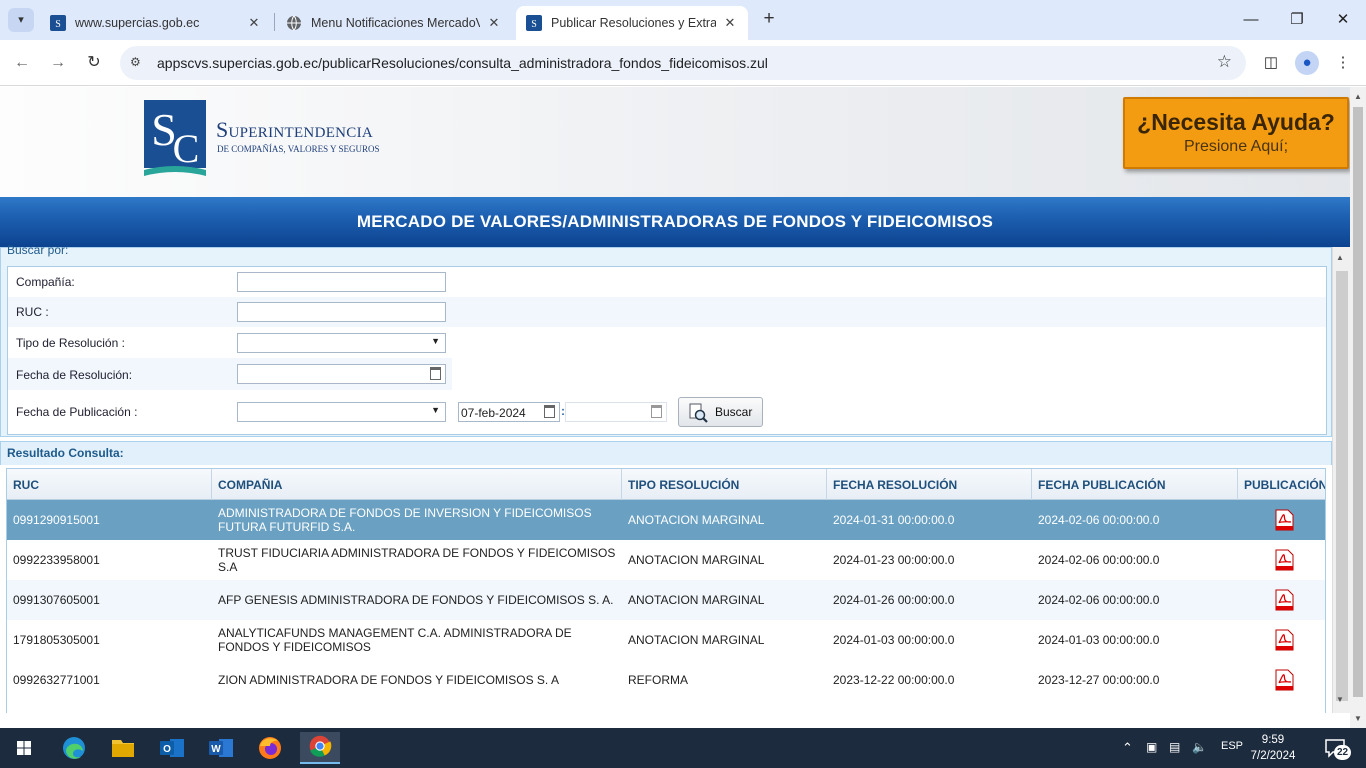 The height and width of the screenshot is (768, 1366). I want to click on word-icon: W, so click(221, 748).